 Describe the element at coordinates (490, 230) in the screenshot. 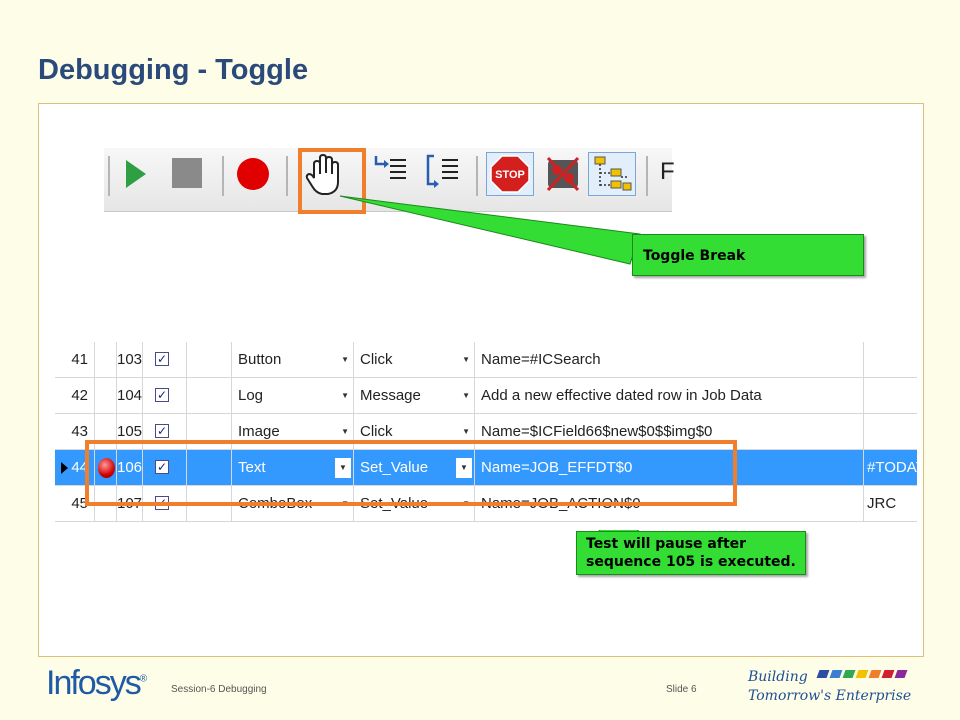

I see `toggle-break-pointer` at that location.